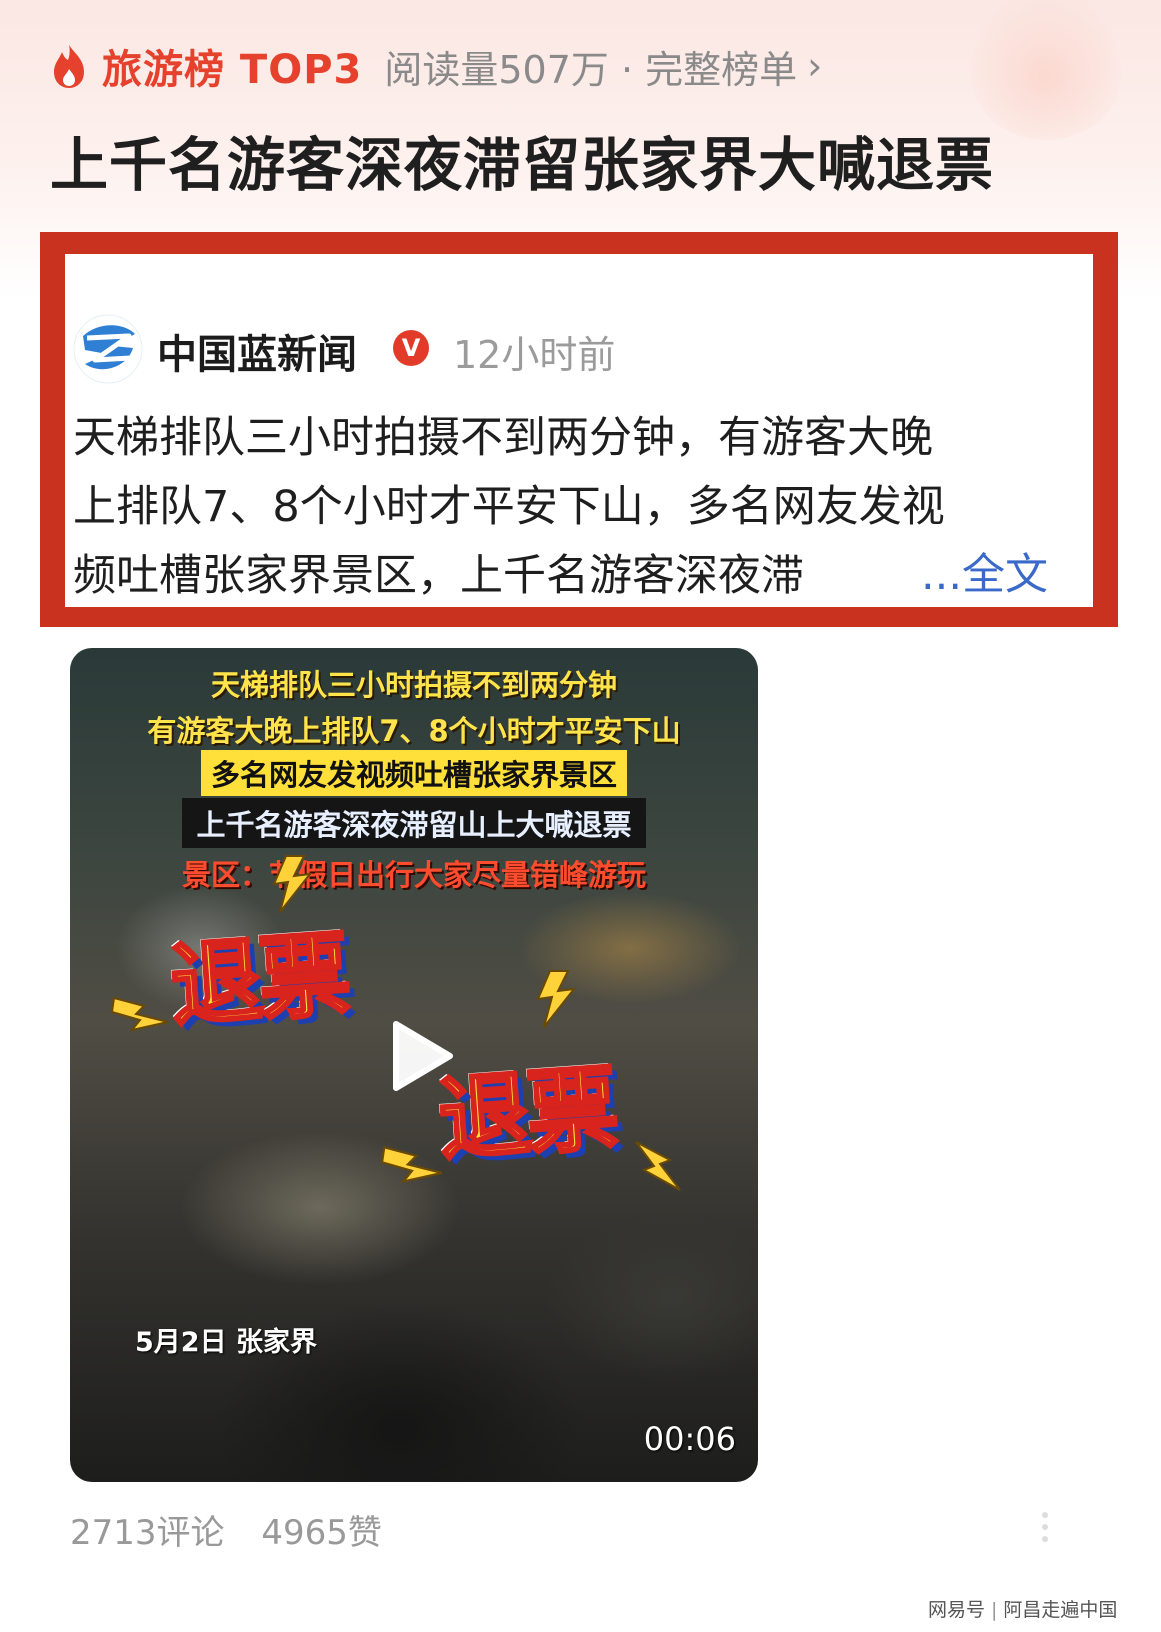  I want to click on video-caption-line: 上千名游客深夜滞留山上大喊退票, so click(414, 823).